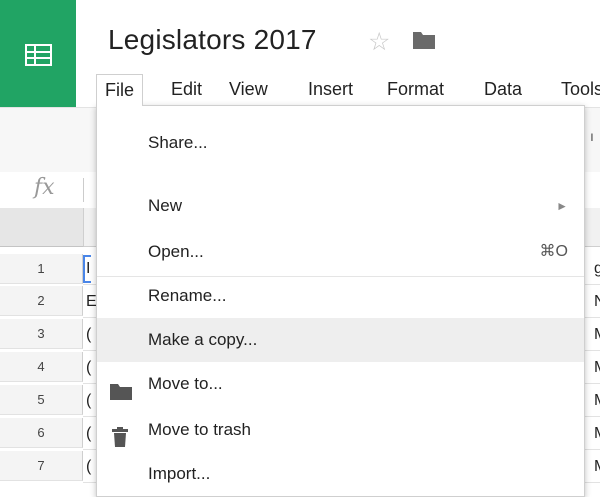 The height and width of the screenshot is (497, 600). What do you see at coordinates (580, 90) in the screenshot?
I see `menu-tools: Tools` at bounding box center [580, 90].